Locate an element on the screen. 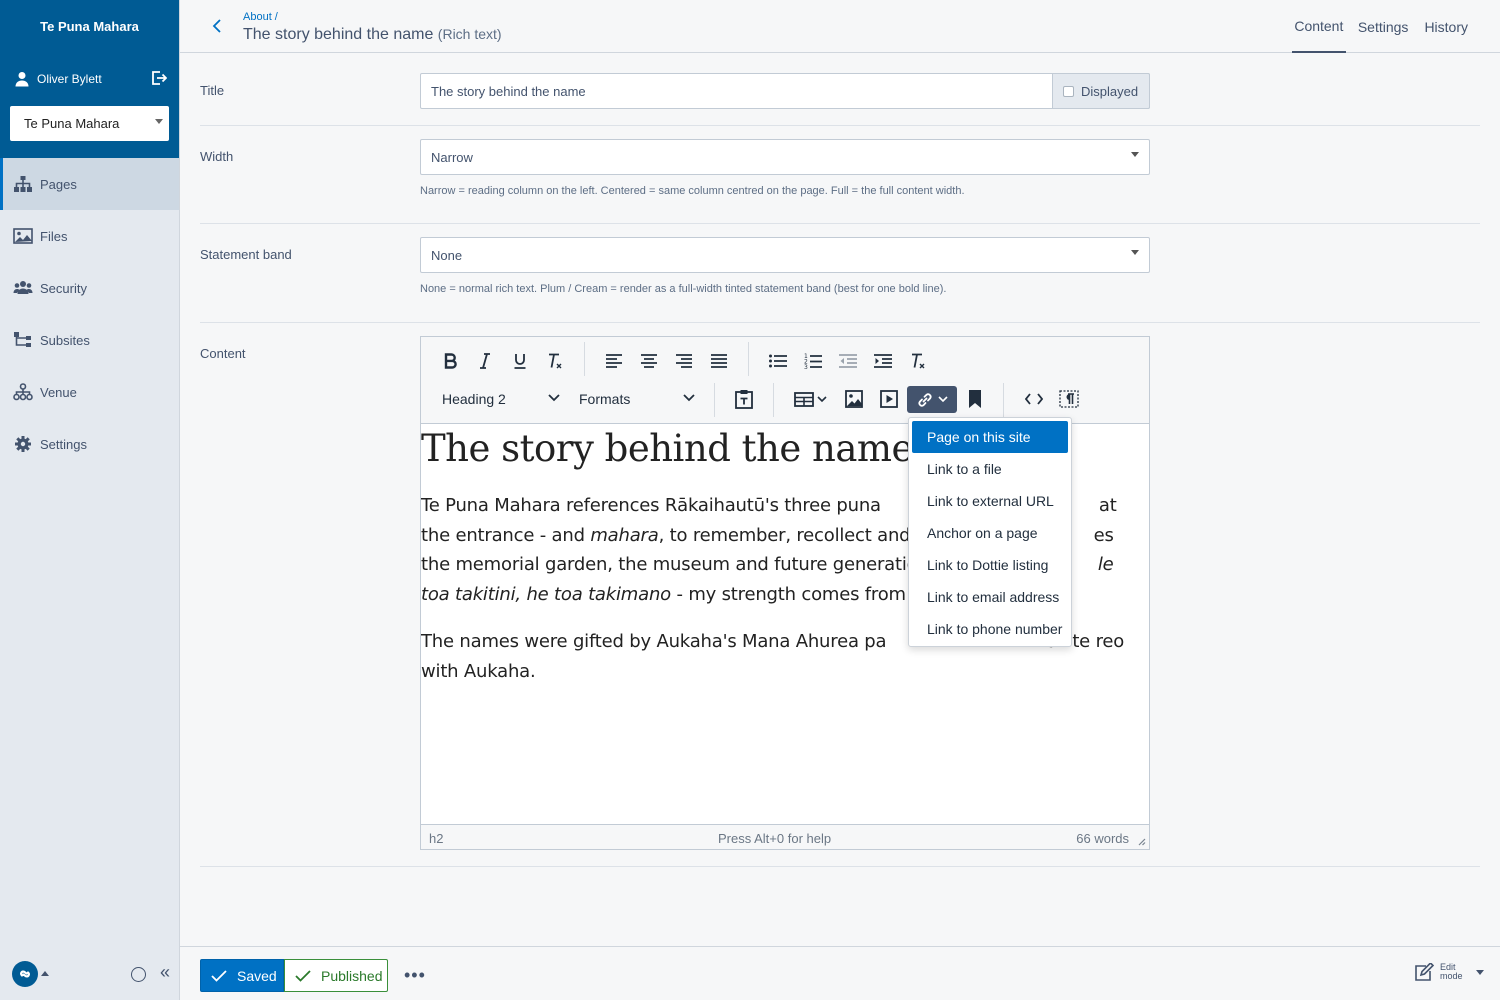 The image size is (1500, 1000). media-icon is located at coordinates (889, 399).